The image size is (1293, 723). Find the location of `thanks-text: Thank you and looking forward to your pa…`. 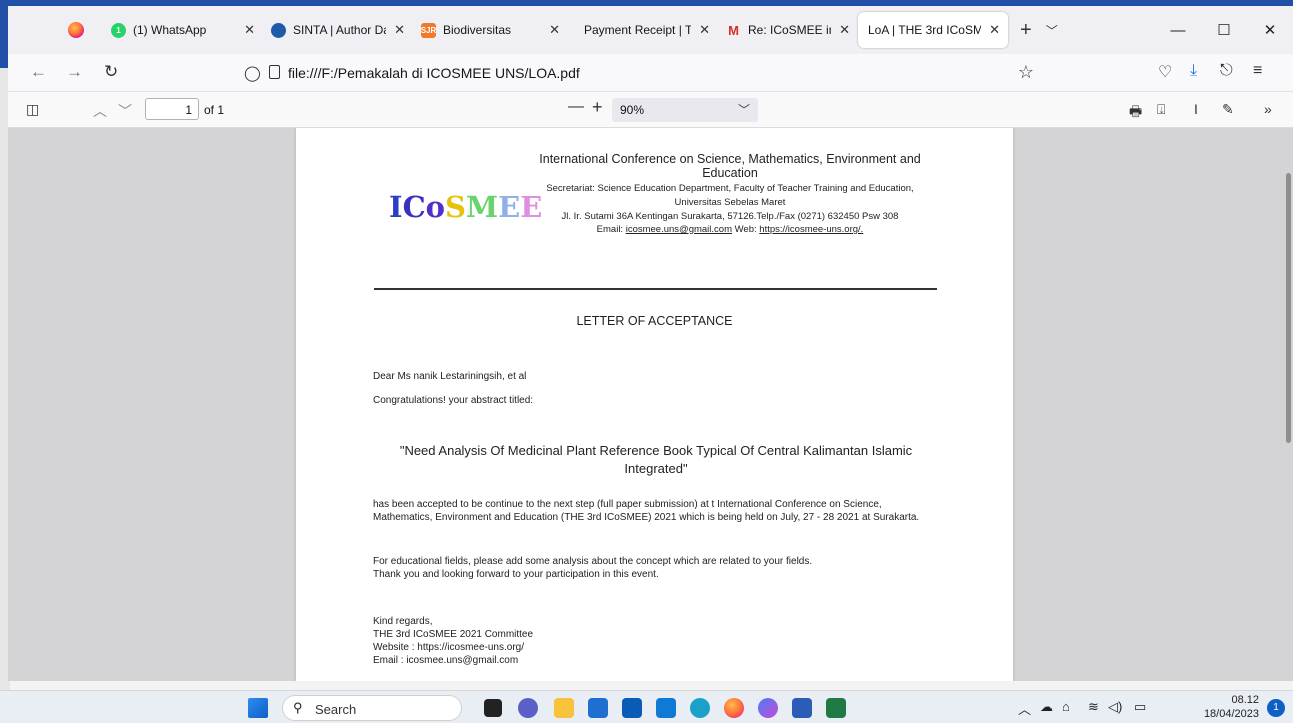

thanks-text: Thank you and looking forward to your pa… is located at coordinates (516, 574).